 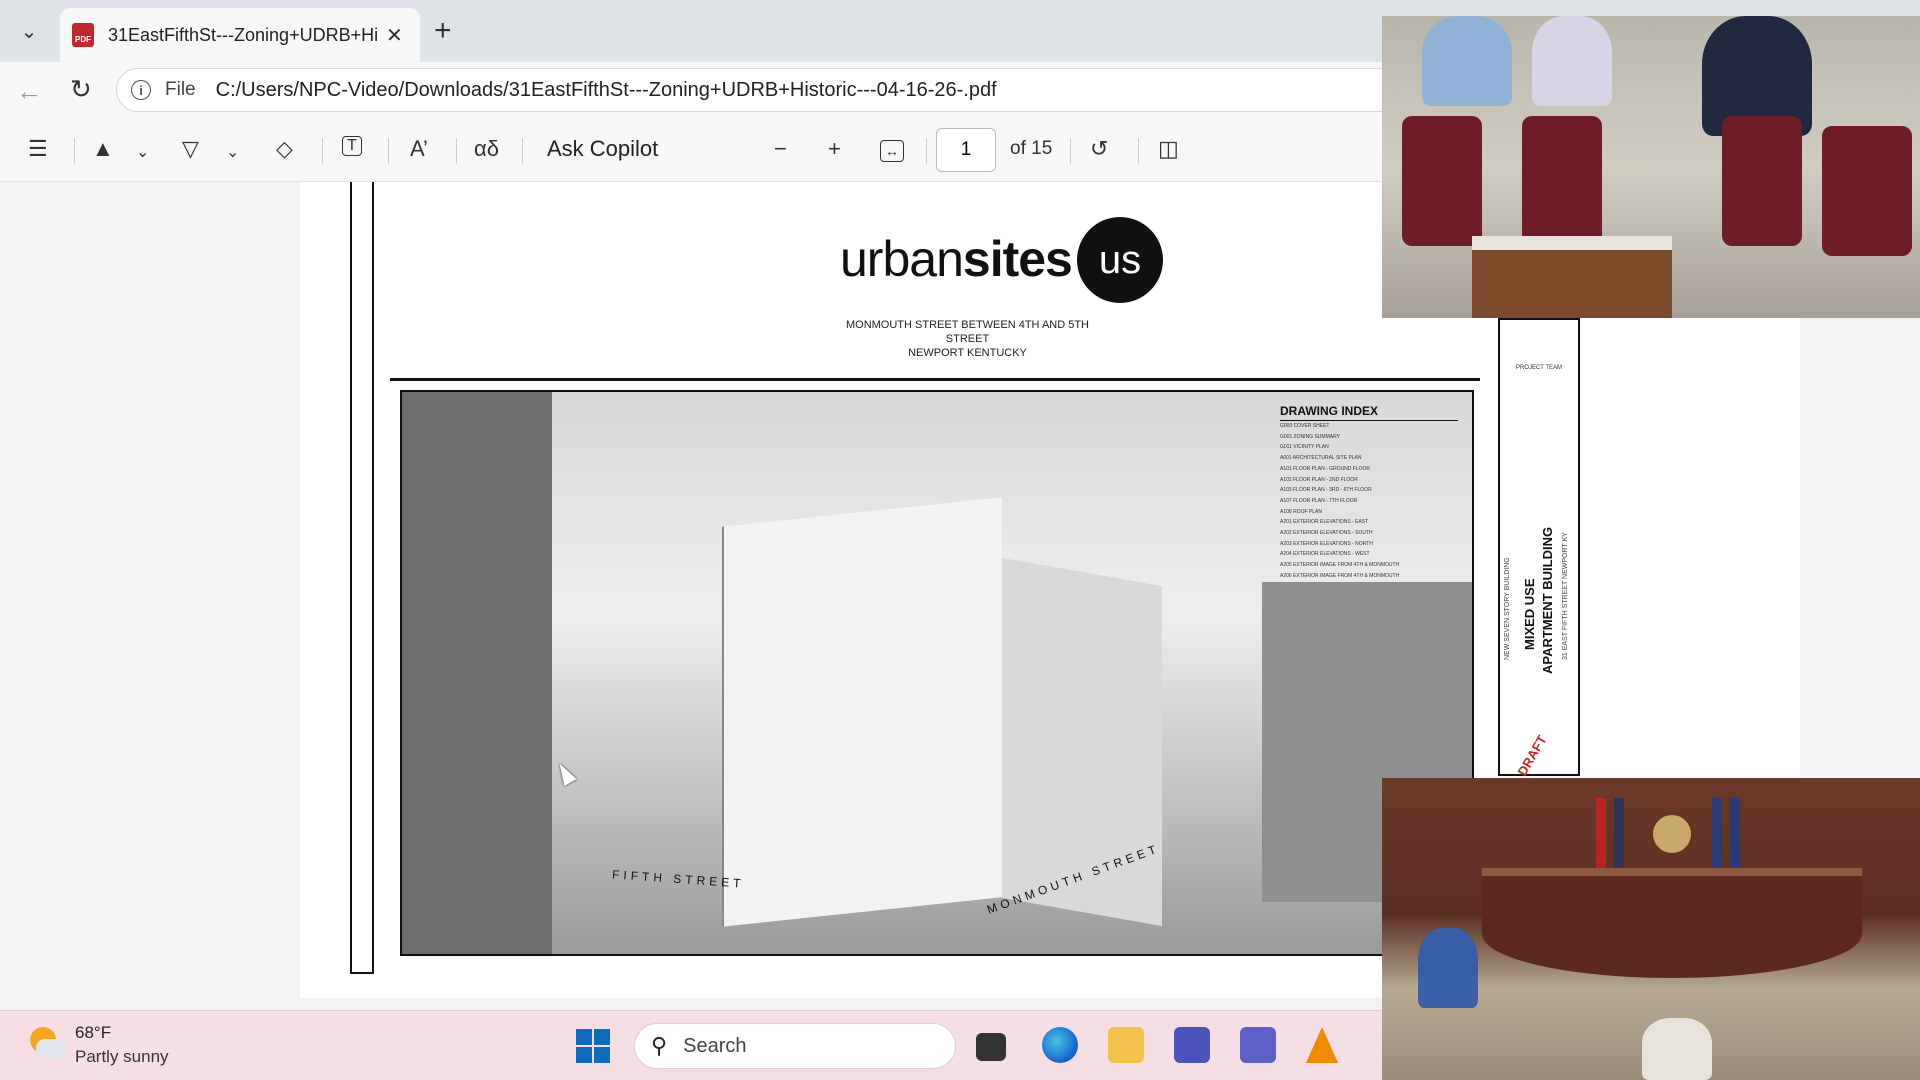 I want to click on tab-list-button: ⌄, so click(x=29, y=31).